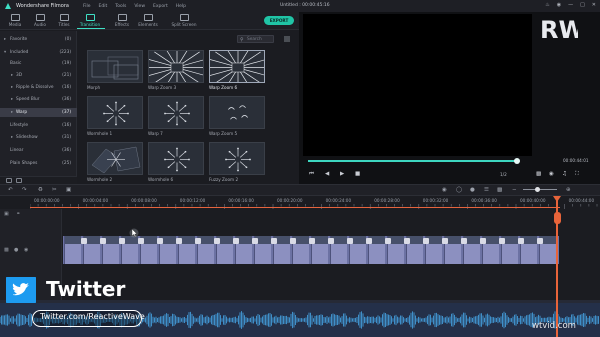  I want to click on video-track-icon: ▩, so click(6, 250).